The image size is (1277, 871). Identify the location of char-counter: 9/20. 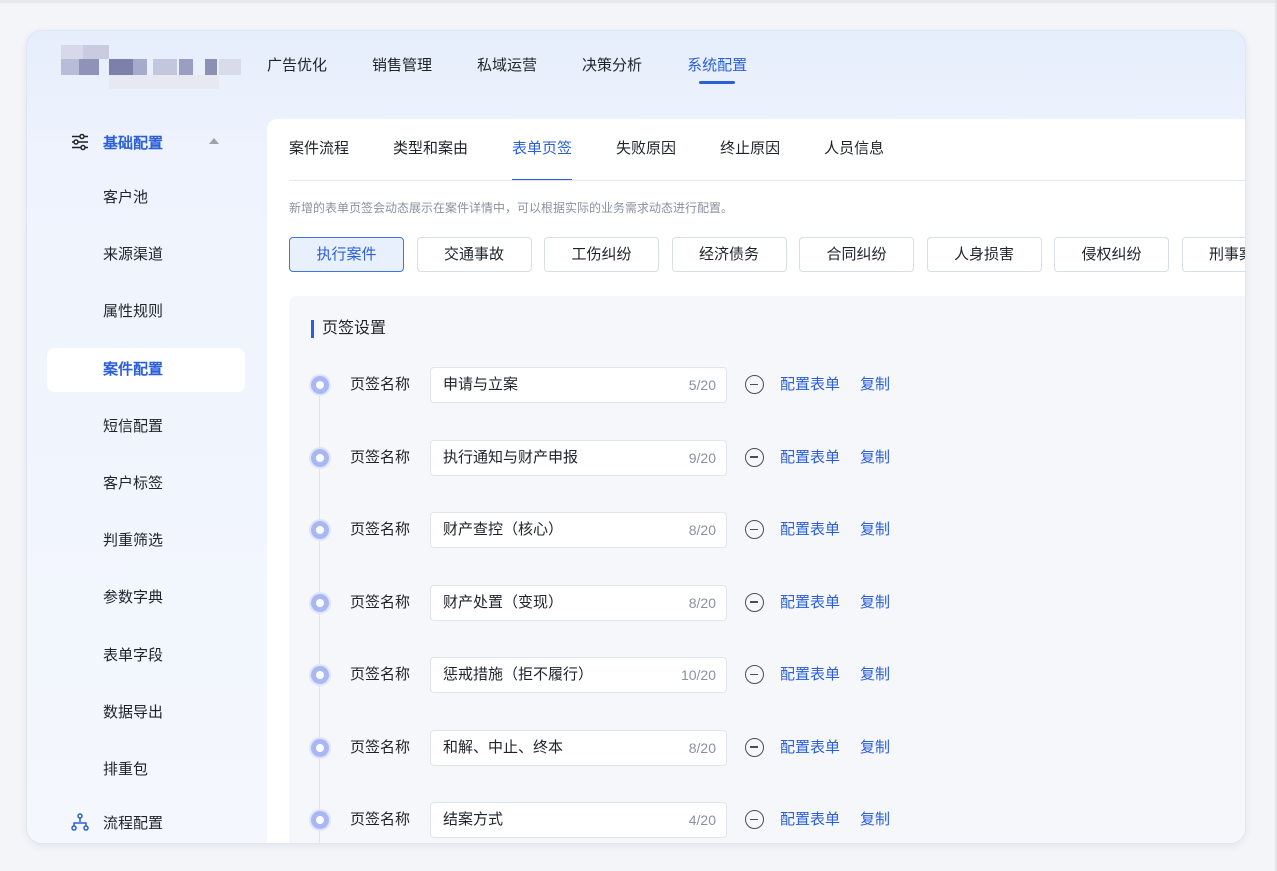
(702, 457).